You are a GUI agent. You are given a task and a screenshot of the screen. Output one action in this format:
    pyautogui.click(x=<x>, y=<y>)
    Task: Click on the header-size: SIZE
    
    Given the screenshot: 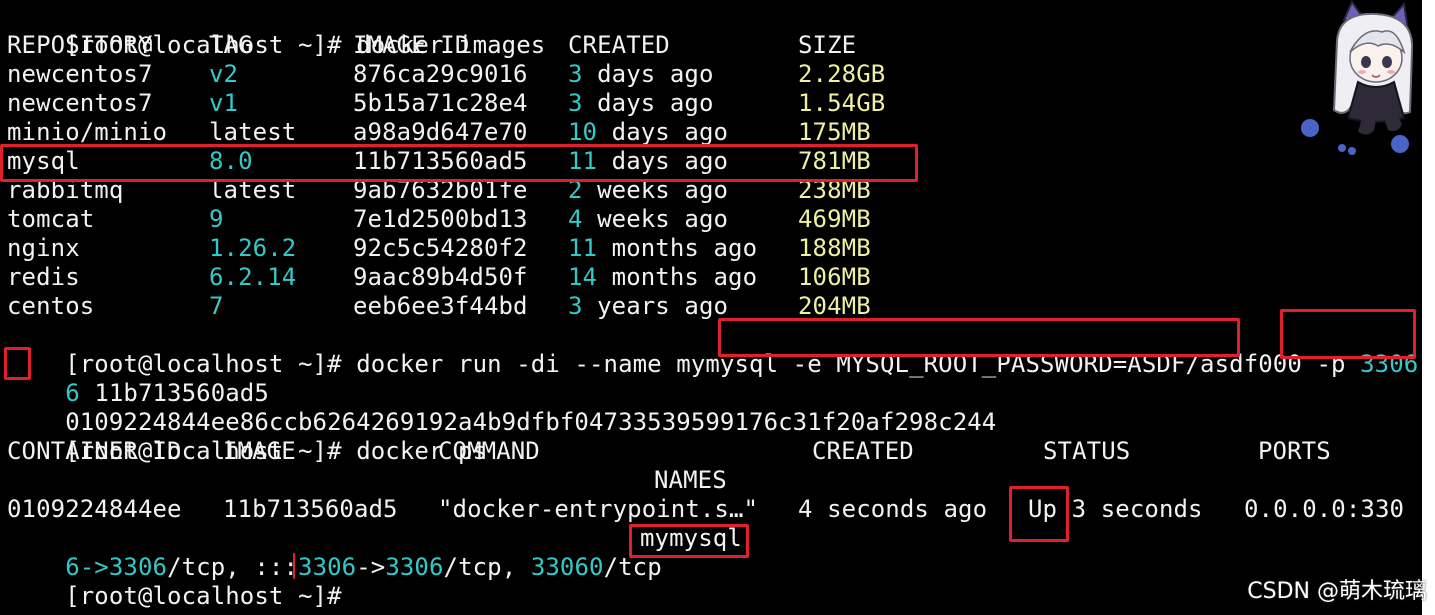 What is the action you would take?
    pyautogui.click(x=827, y=45)
    